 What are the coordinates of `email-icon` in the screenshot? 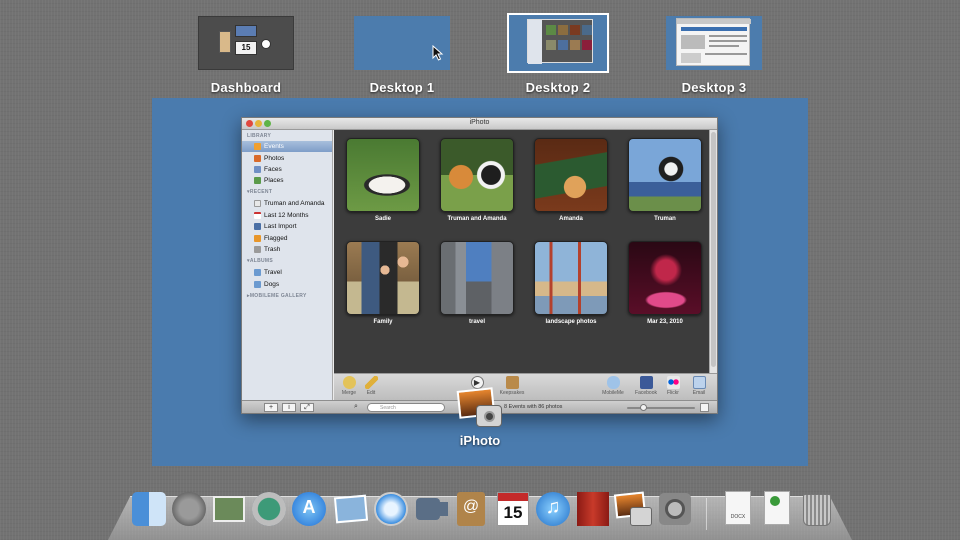 It's located at (699, 382).